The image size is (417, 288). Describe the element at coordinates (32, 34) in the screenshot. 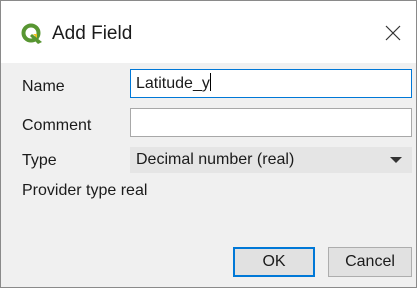

I see `qgis-logo-icon` at that location.